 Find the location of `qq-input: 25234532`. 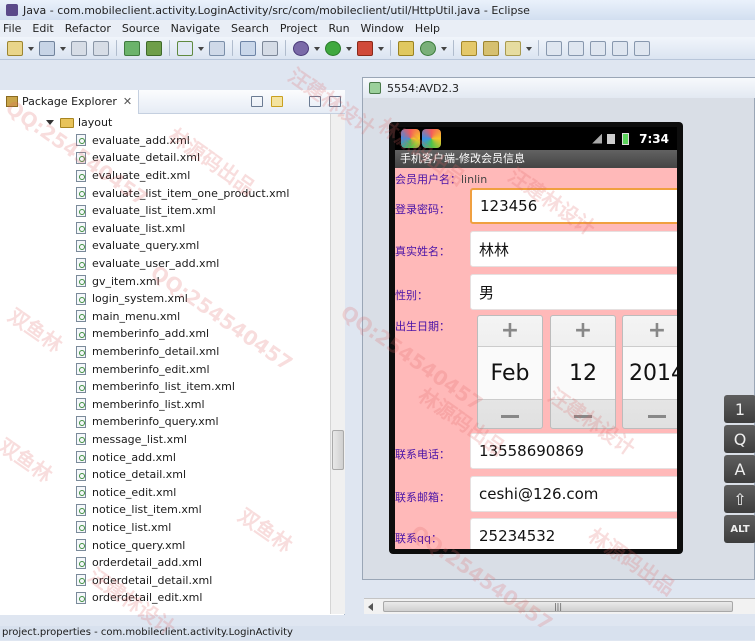

qq-input: 25234532 is located at coordinates (573, 533).